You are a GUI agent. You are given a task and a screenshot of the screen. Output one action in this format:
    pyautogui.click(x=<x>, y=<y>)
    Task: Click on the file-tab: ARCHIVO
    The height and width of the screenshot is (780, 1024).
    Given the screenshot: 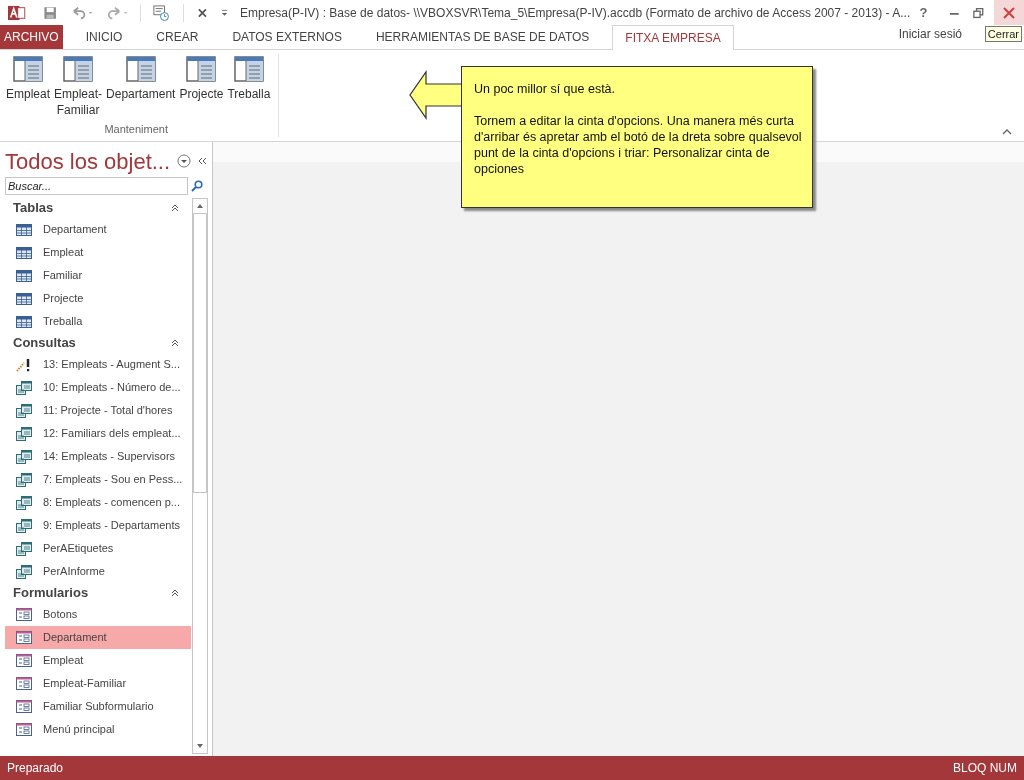 What is the action you would take?
    pyautogui.click(x=31, y=37)
    